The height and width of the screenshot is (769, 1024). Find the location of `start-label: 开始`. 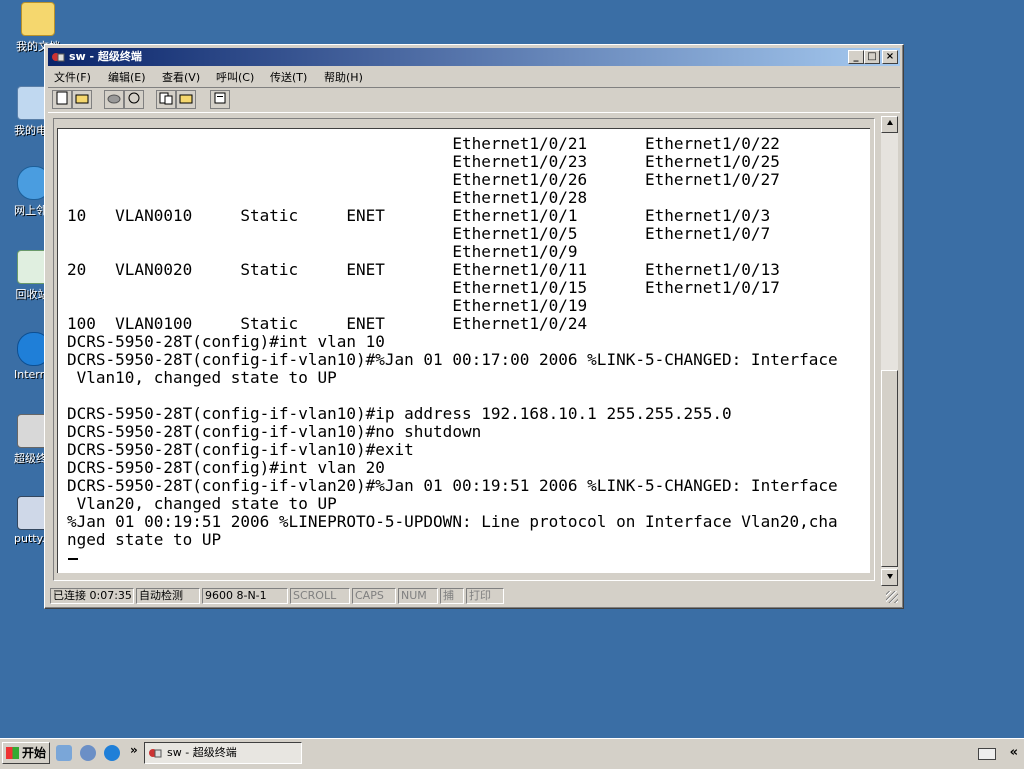

start-label: 开始 is located at coordinates (34, 753).